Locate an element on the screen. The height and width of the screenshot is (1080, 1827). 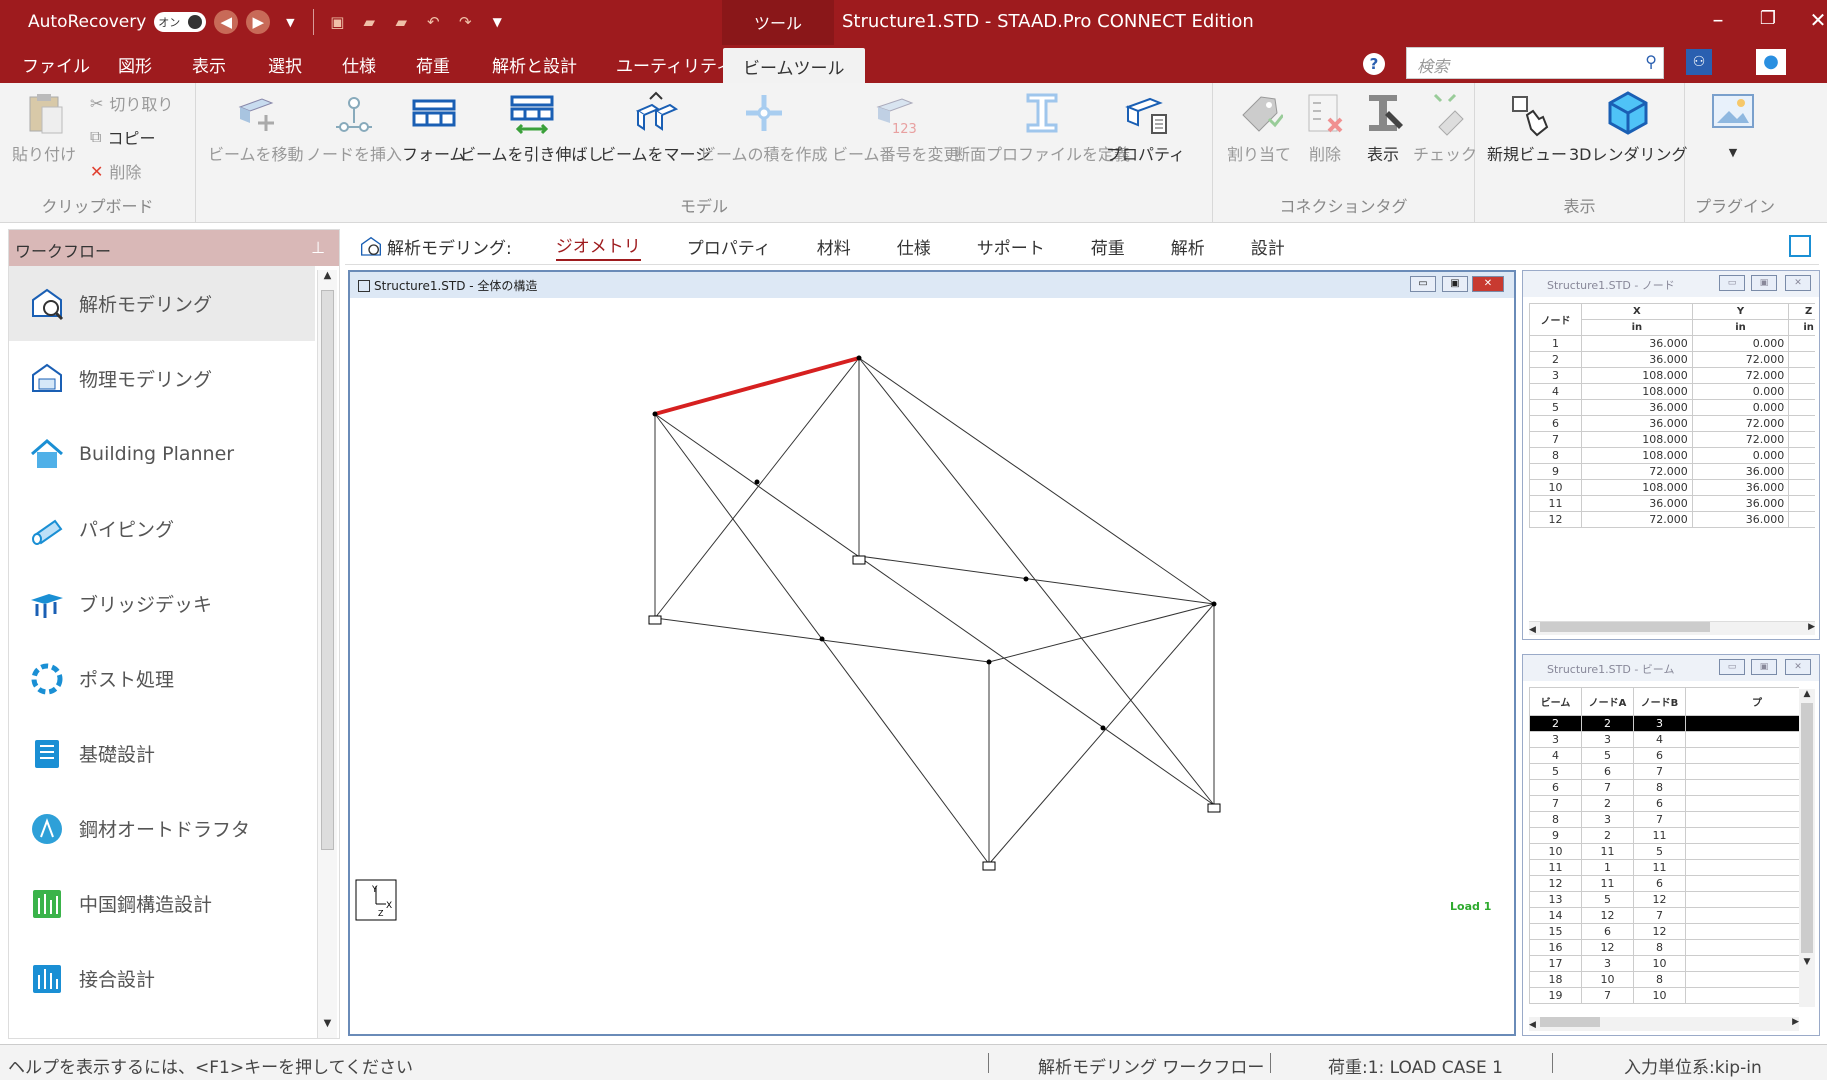
back-icon: ◀ is located at coordinates (226, 22).